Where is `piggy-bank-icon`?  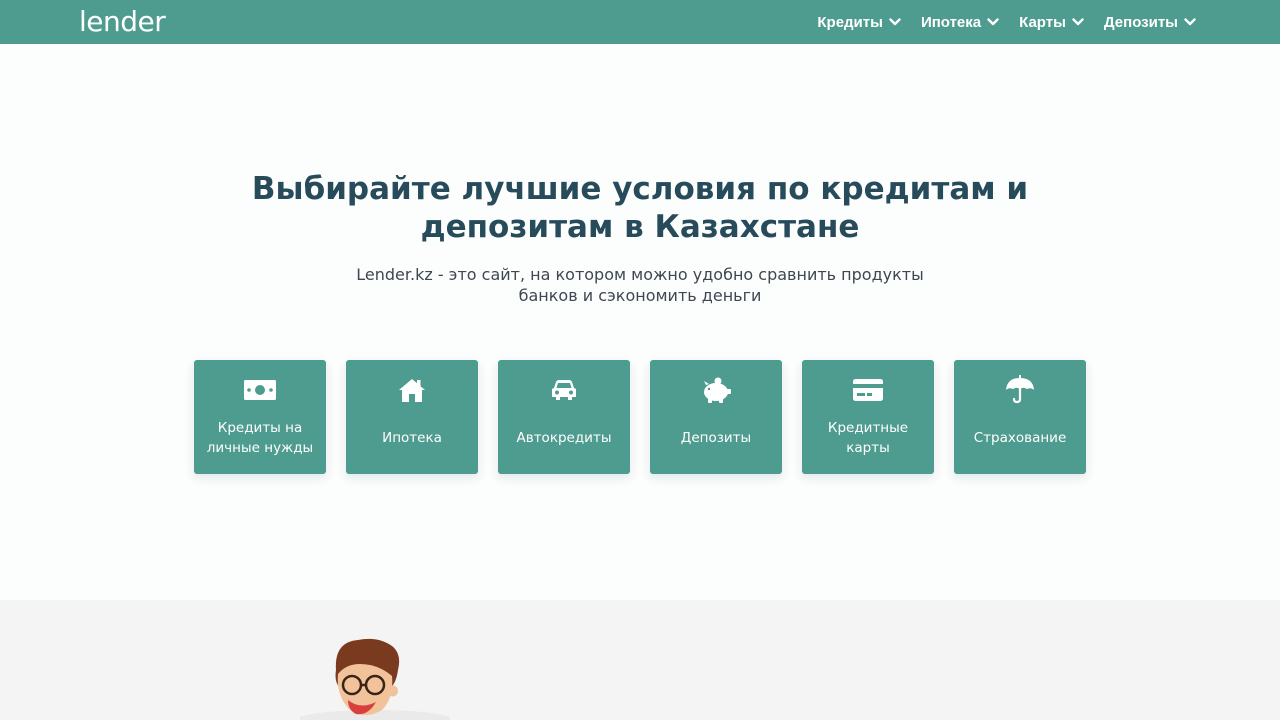
piggy-bank-icon is located at coordinates (716, 390).